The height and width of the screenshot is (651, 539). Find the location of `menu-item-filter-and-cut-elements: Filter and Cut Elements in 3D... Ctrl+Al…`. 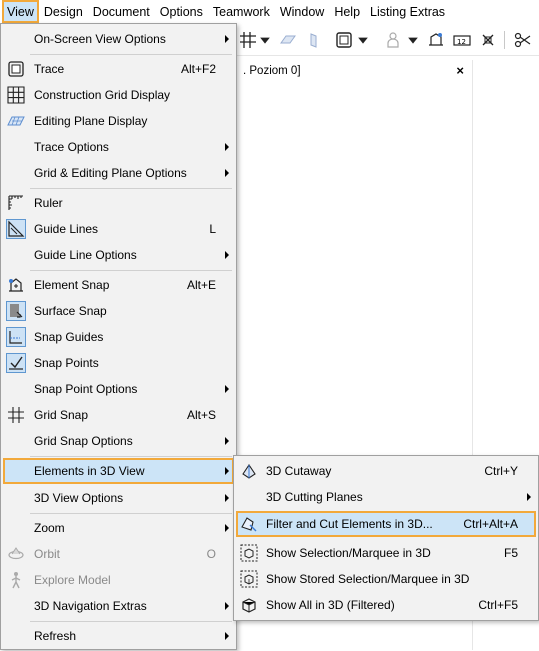

menu-item-filter-and-cut-elements: Filter and Cut Elements in 3D... Ctrl+Al… is located at coordinates (386, 524).